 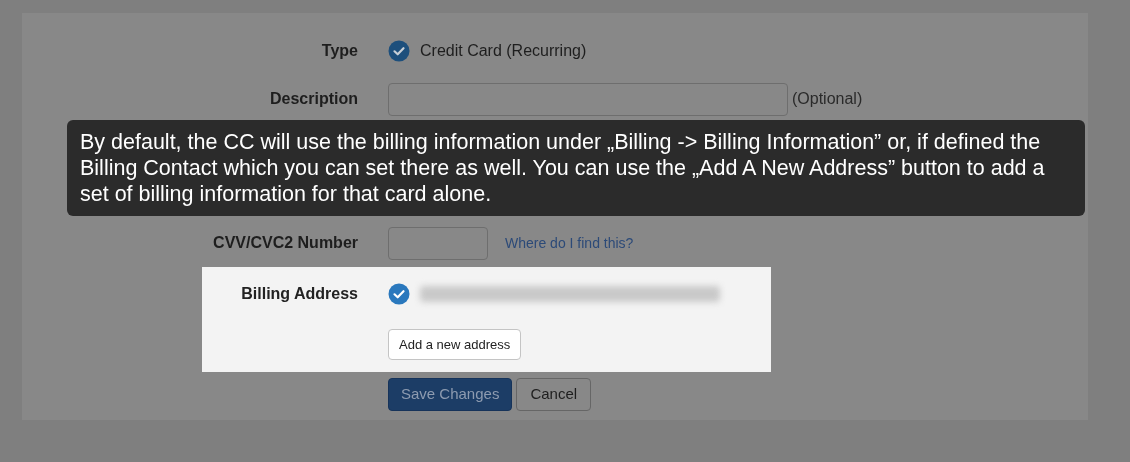 What do you see at coordinates (299, 294) in the screenshot?
I see `field-label: Billing Address` at bounding box center [299, 294].